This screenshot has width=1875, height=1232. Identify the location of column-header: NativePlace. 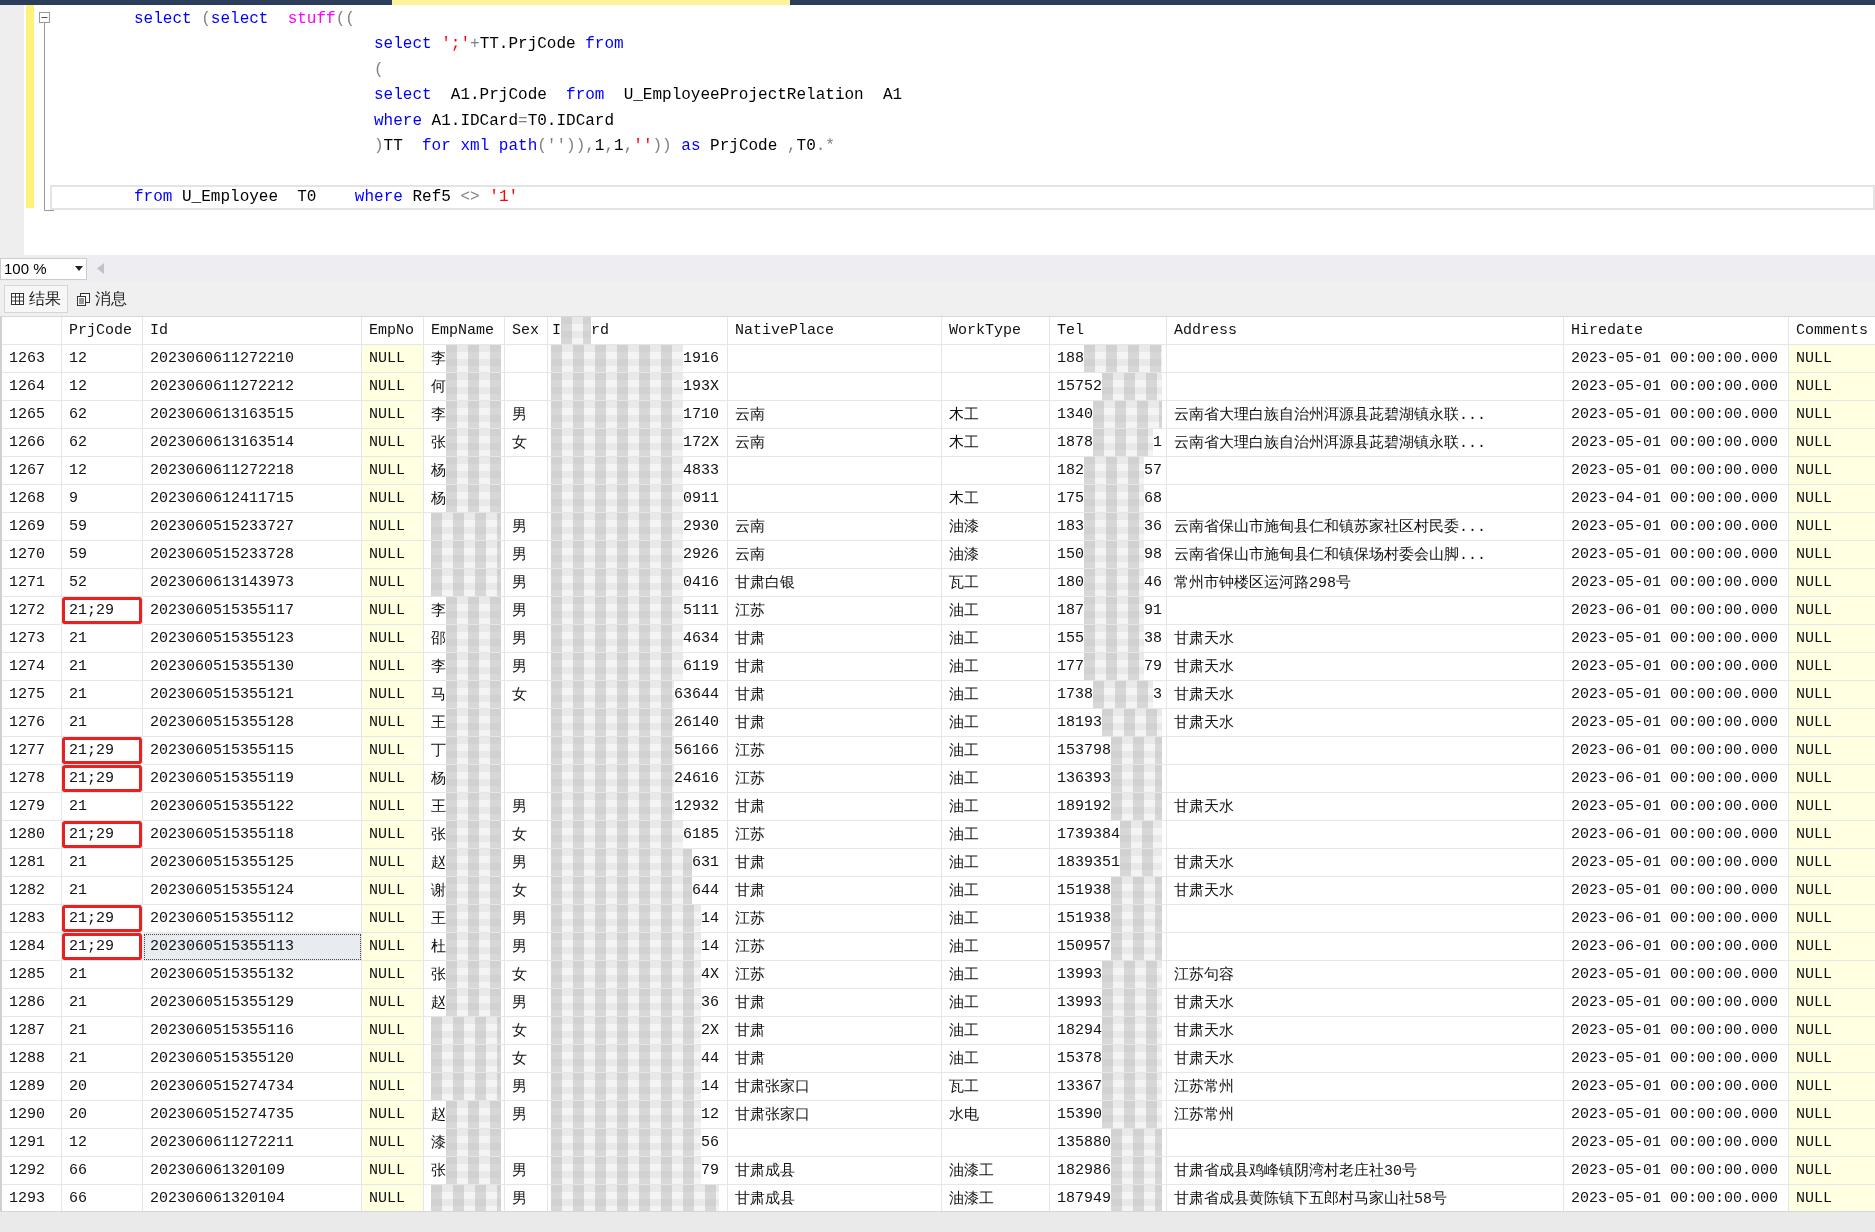
(835, 331).